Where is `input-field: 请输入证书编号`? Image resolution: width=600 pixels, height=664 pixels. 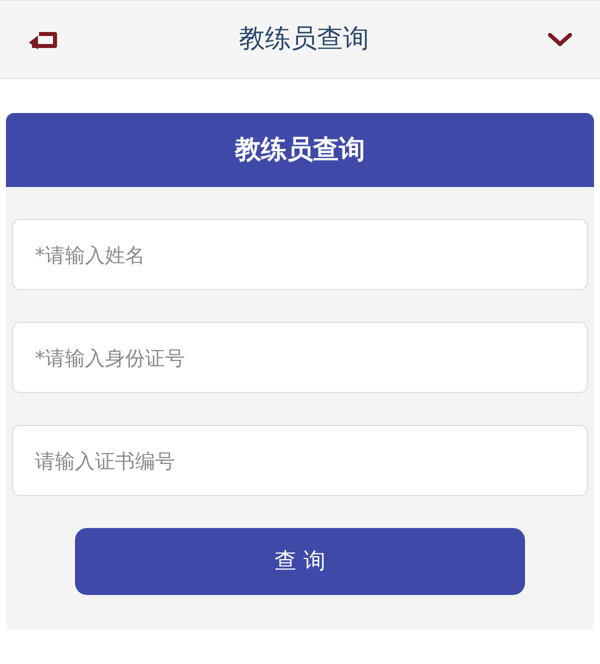
input-field: 请输入证书编号 is located at coordinates (300, 460).